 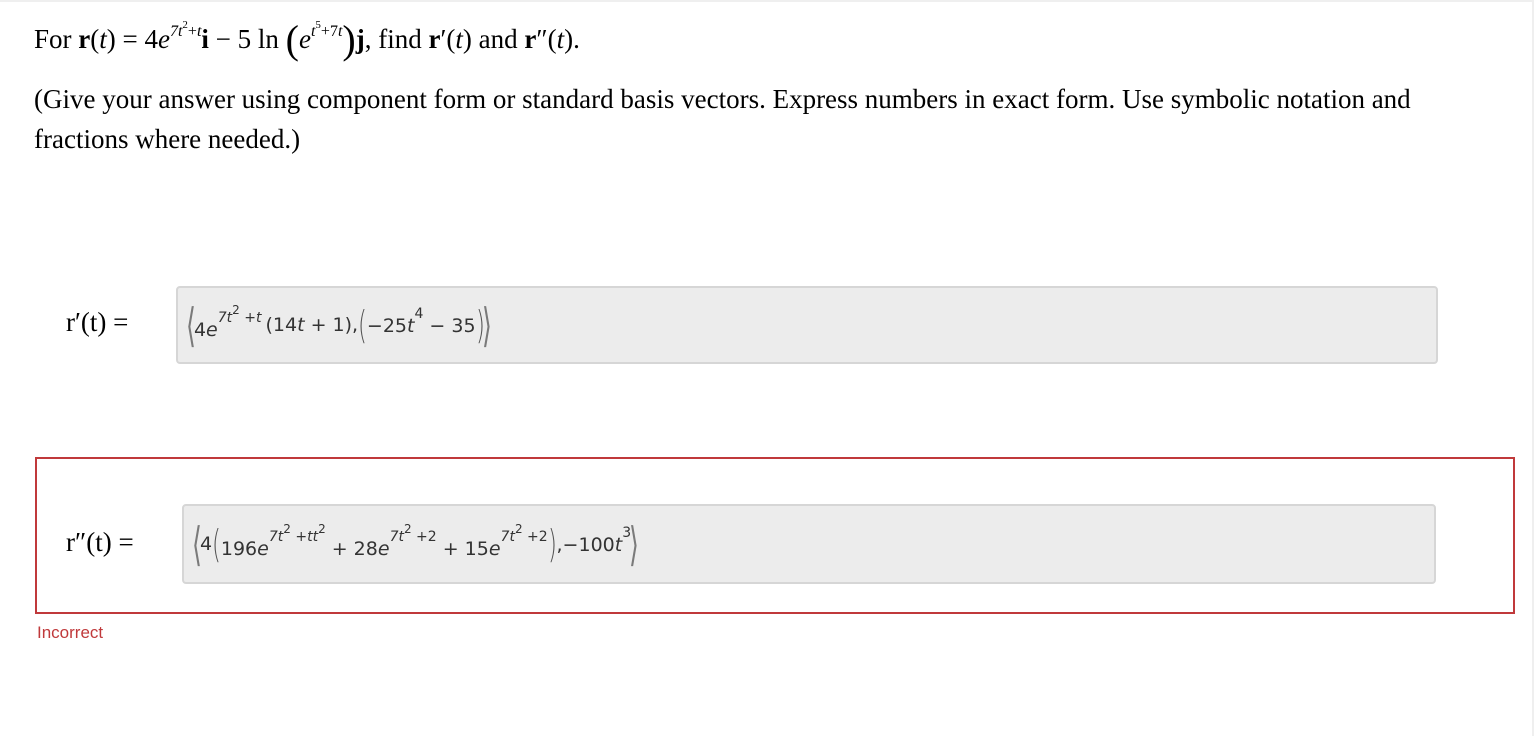 I want to click on first-derivative-expression: ⟨ 4e7t2 +t (14t + 1), (−25t4 − 35) ⟩, so click(x=339, y=325).